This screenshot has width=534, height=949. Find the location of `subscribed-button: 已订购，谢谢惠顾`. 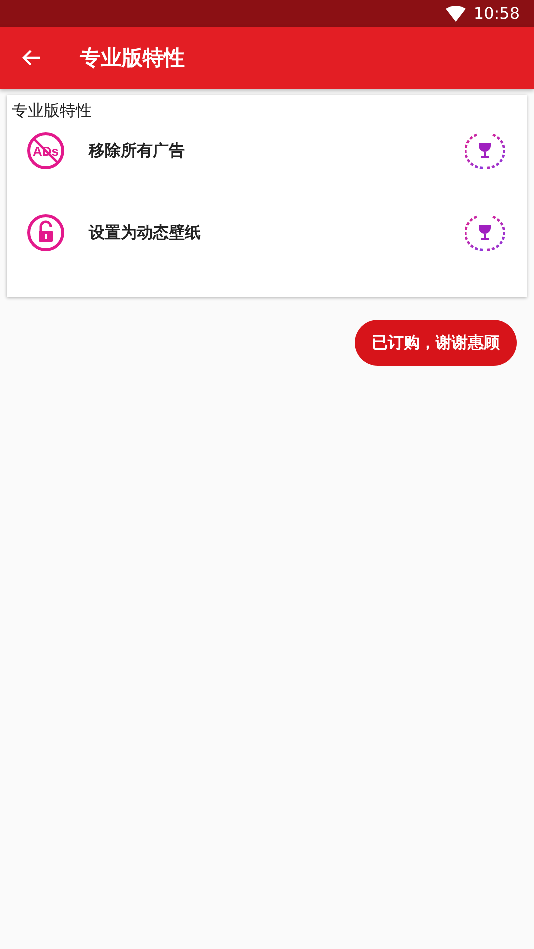

subscribed-button: 已订购，谢谢惠顾 is located at coordinates (436, 343).